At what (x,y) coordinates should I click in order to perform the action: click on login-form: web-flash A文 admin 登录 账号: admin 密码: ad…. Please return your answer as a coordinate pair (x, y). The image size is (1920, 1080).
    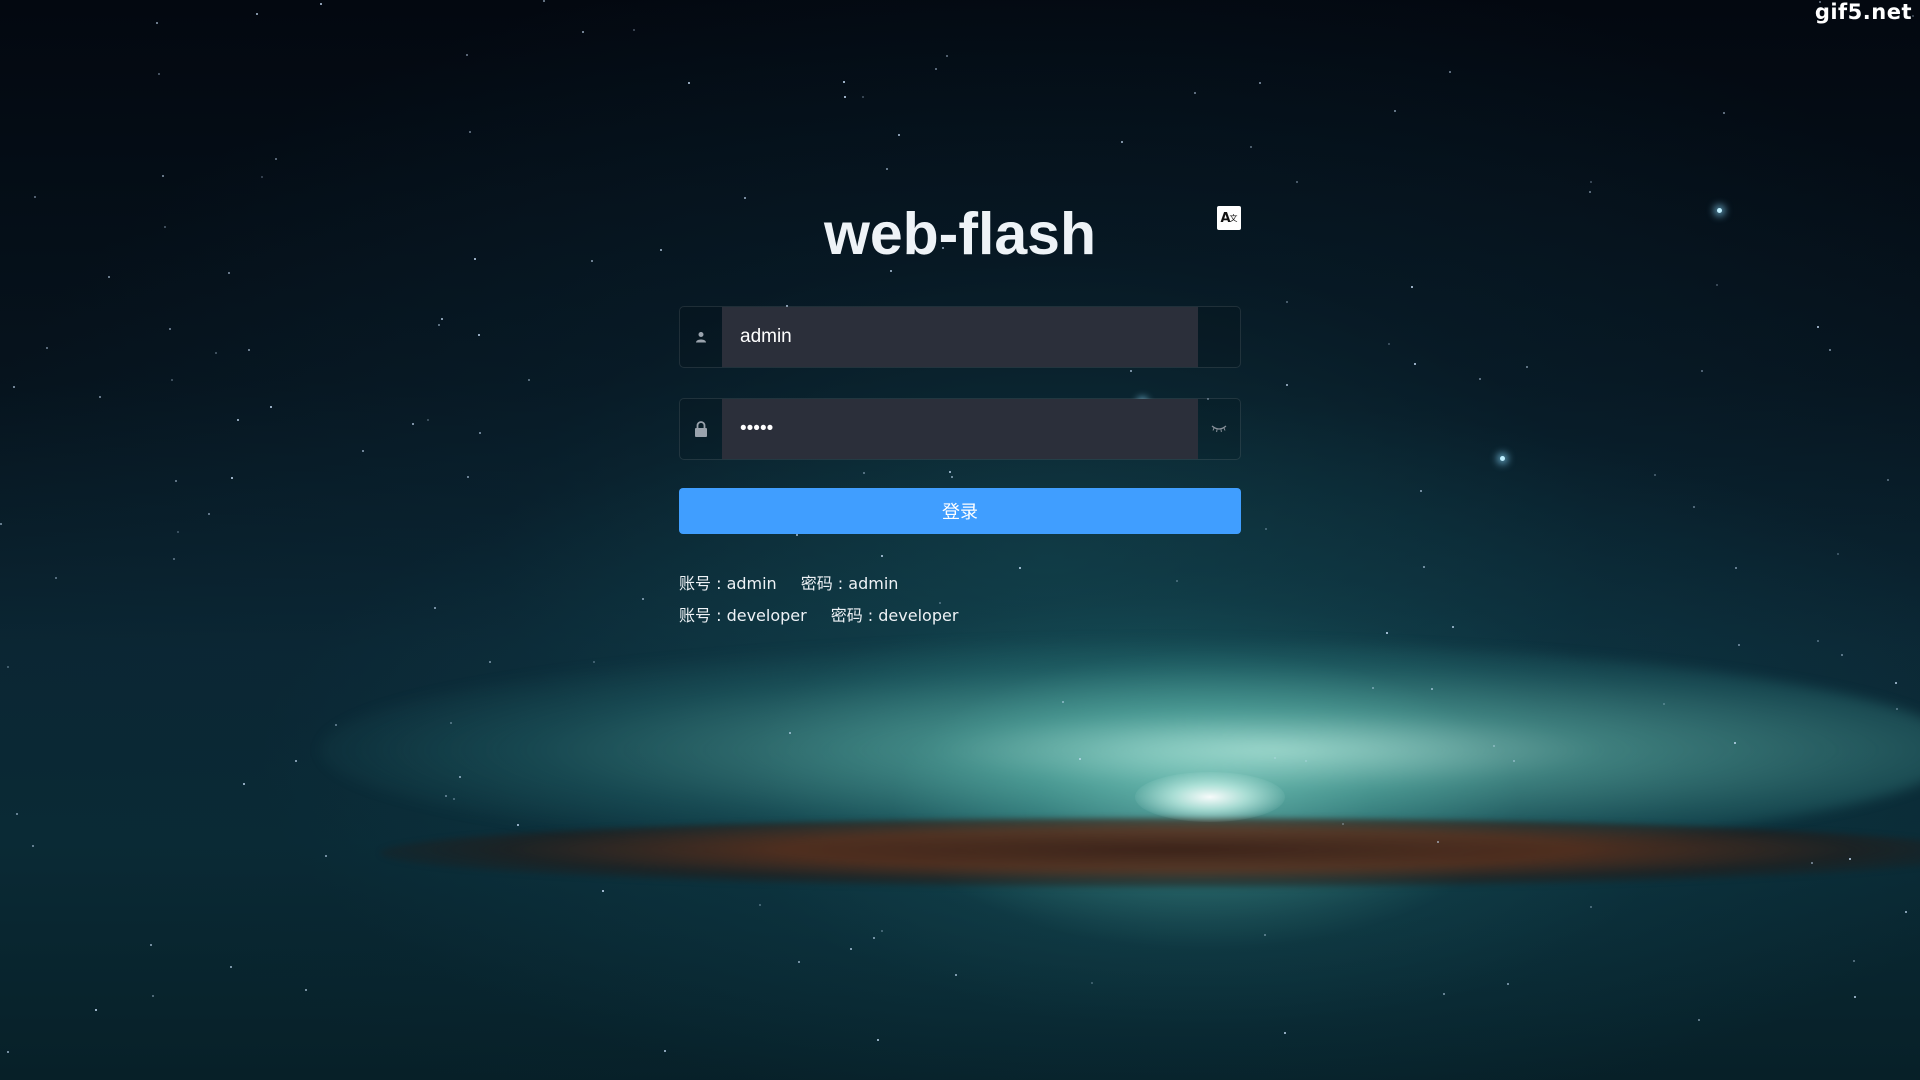
    Looking at the image, I should click on (960, 411).